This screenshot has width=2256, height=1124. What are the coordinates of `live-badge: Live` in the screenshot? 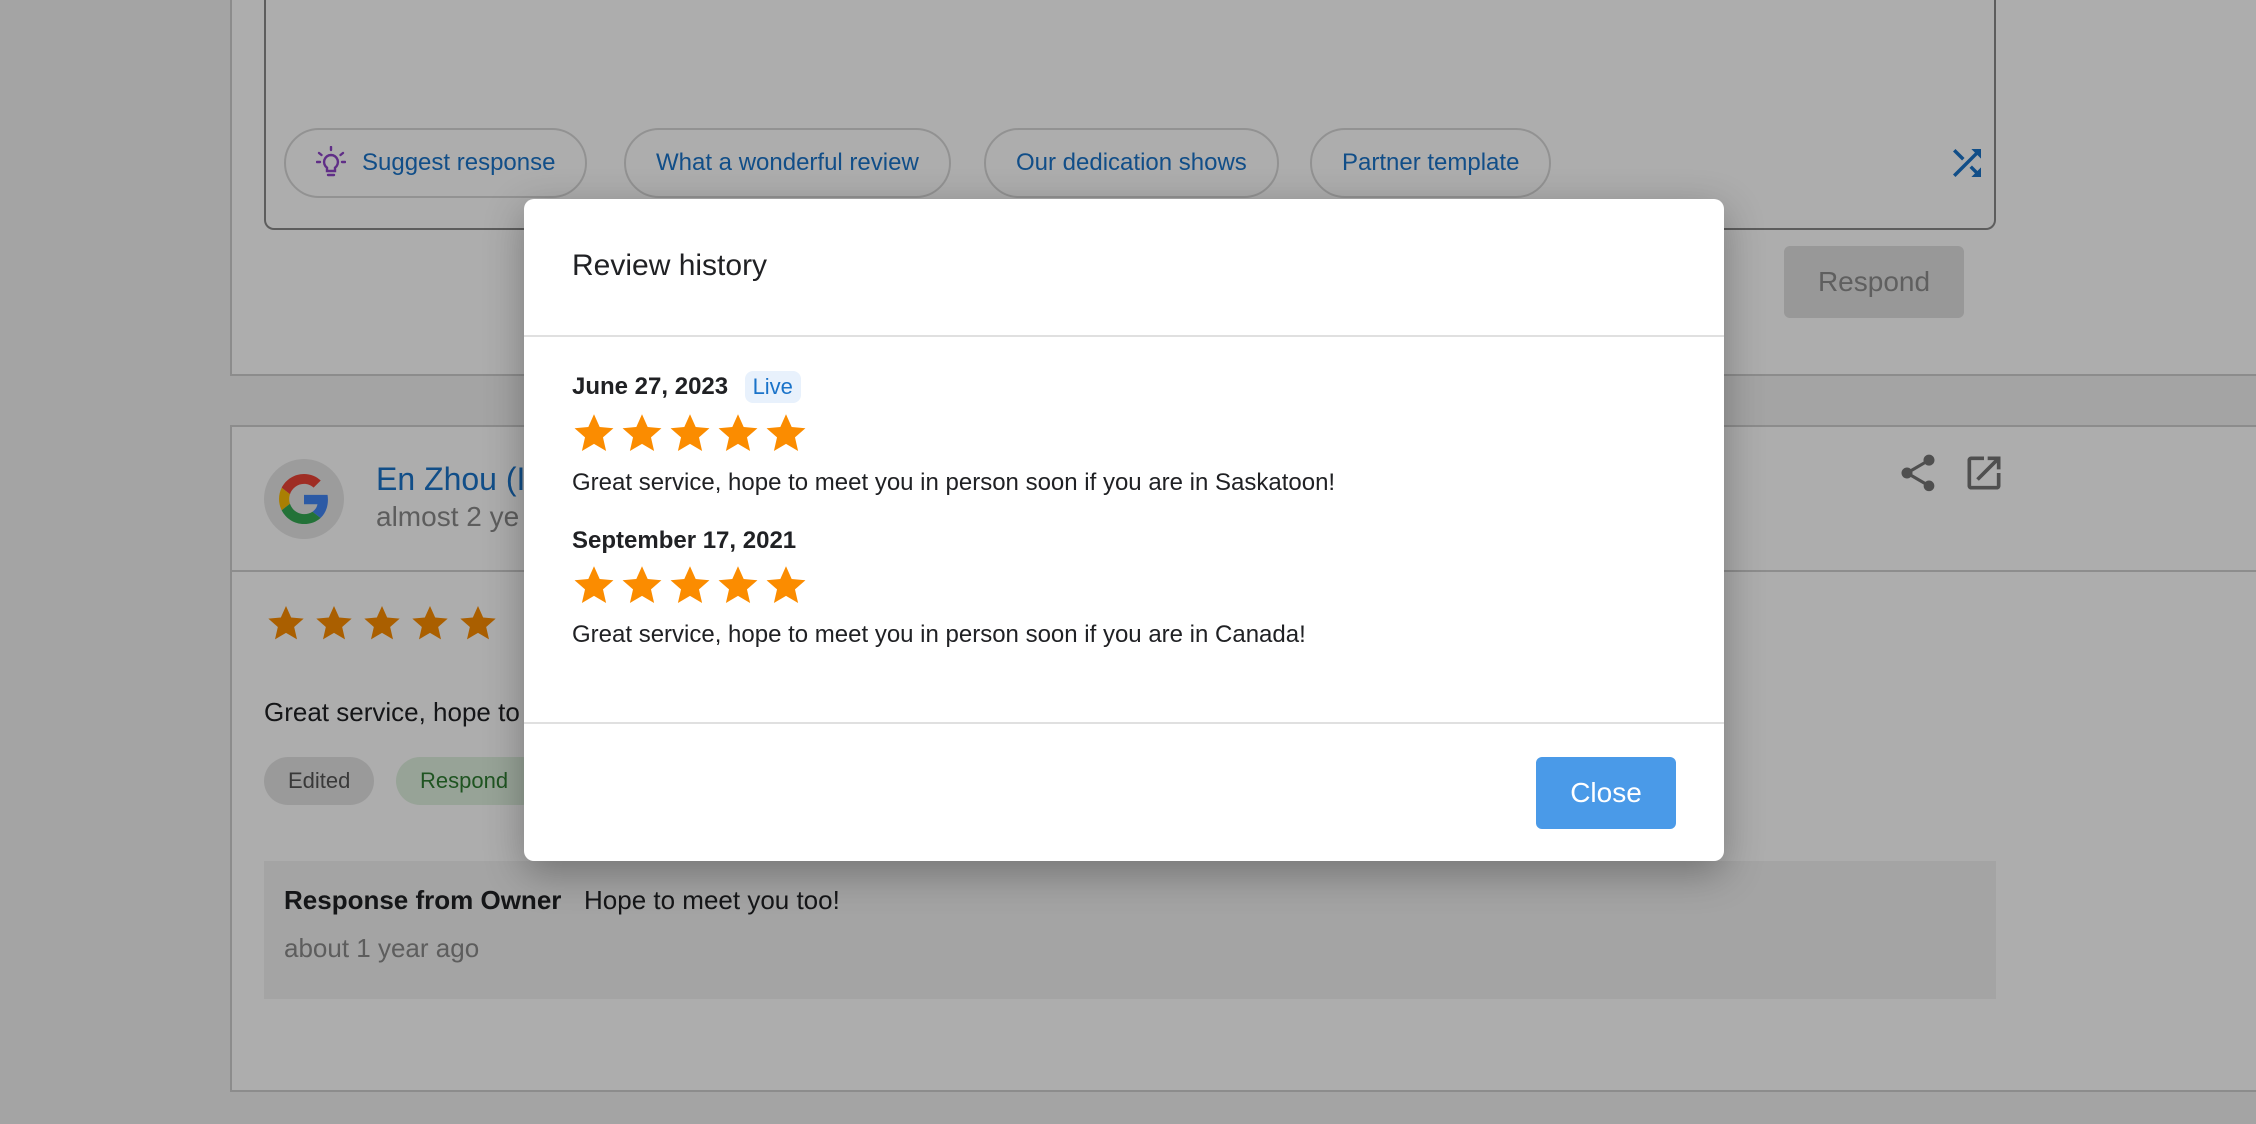 It's located at (772, 387).